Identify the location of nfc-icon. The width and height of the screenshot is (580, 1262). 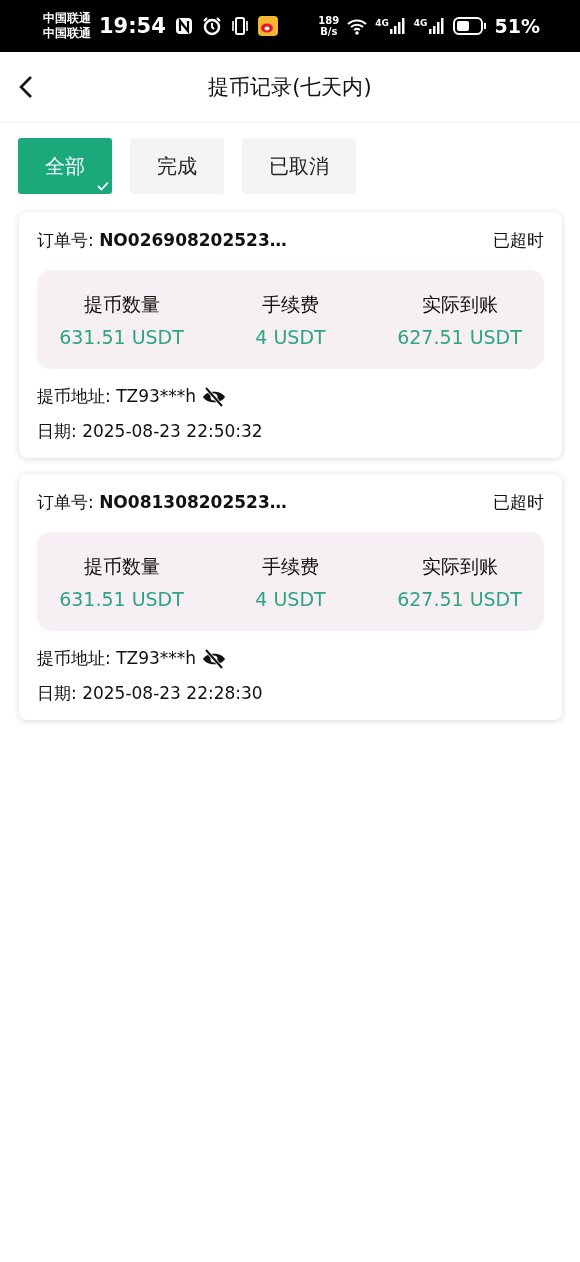
(183, 26).